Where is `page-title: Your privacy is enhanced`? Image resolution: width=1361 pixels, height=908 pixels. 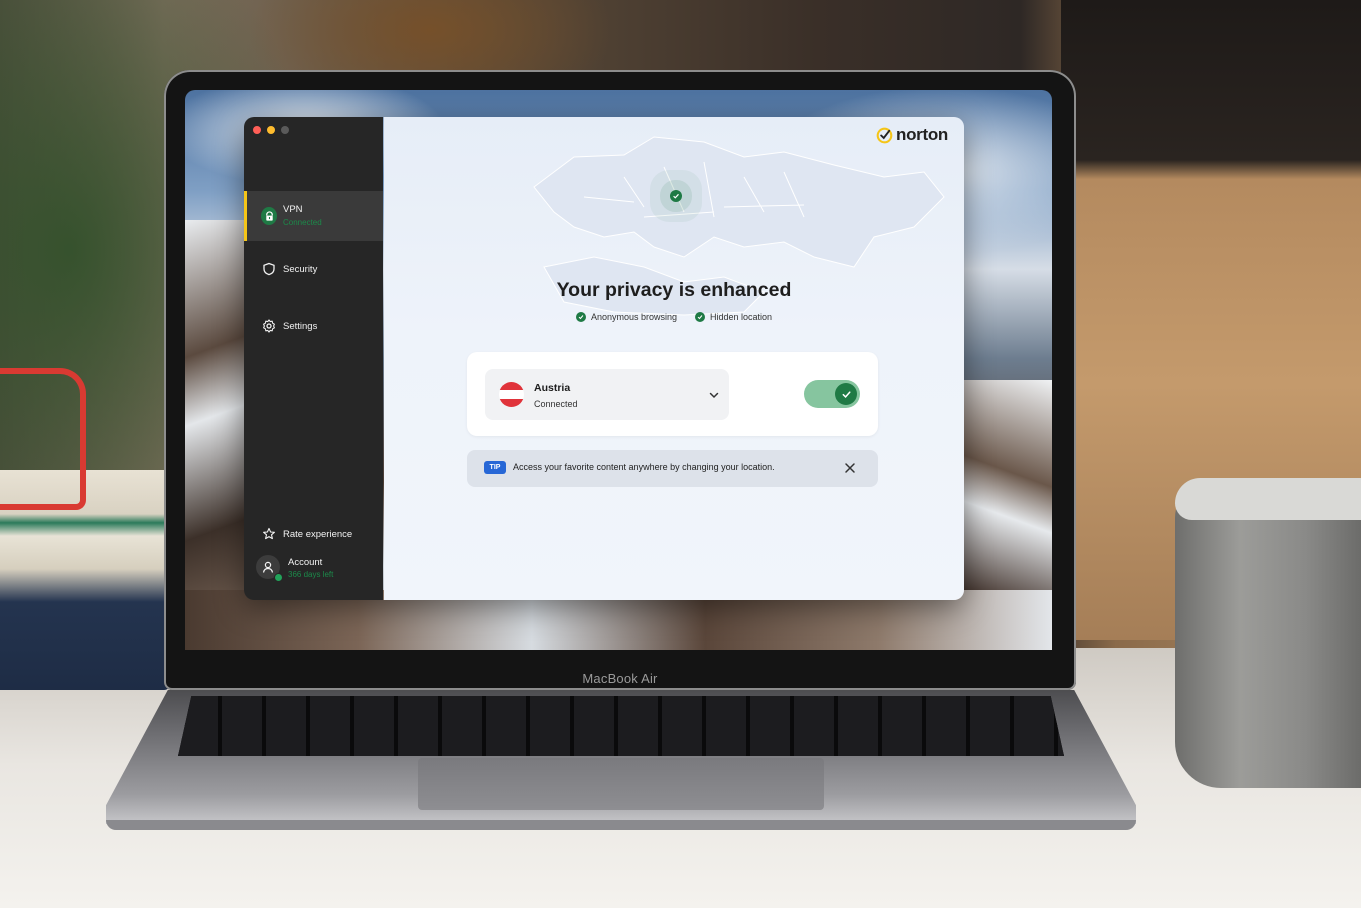
page-title: Your privacy is enhanced is located at coordinates (674, 290).